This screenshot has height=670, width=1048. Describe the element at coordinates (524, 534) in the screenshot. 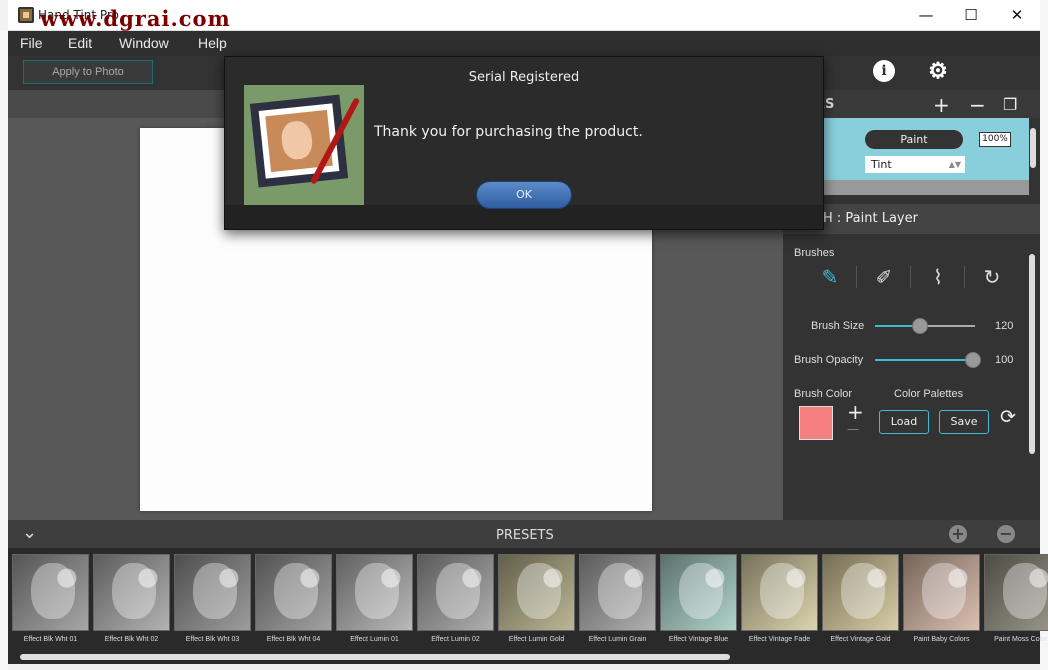

I see `presets-header: ⌄ PRESETS + −` at that location.